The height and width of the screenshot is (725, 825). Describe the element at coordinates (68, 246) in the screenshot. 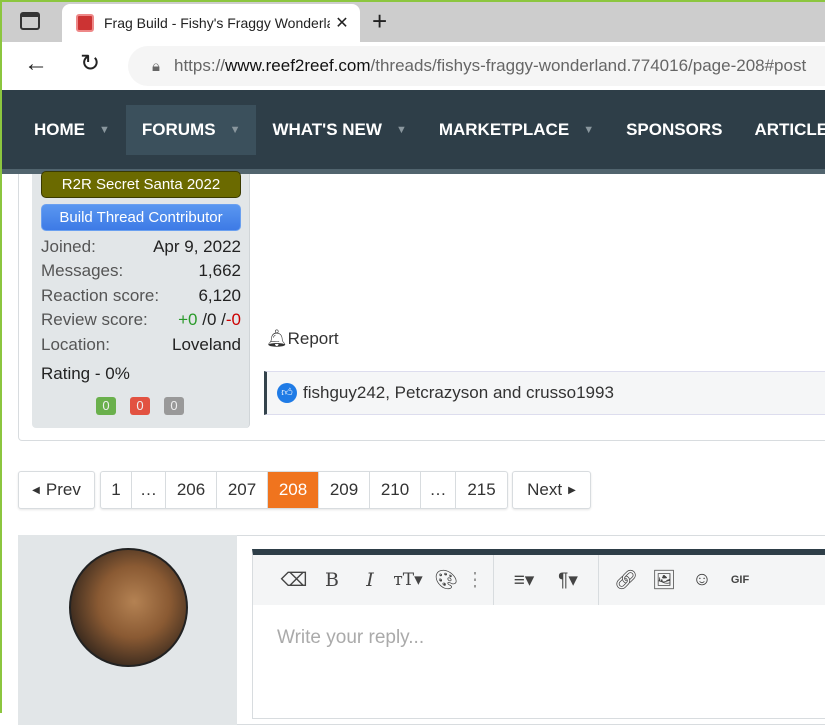

I see `label: Joined:` at that location.